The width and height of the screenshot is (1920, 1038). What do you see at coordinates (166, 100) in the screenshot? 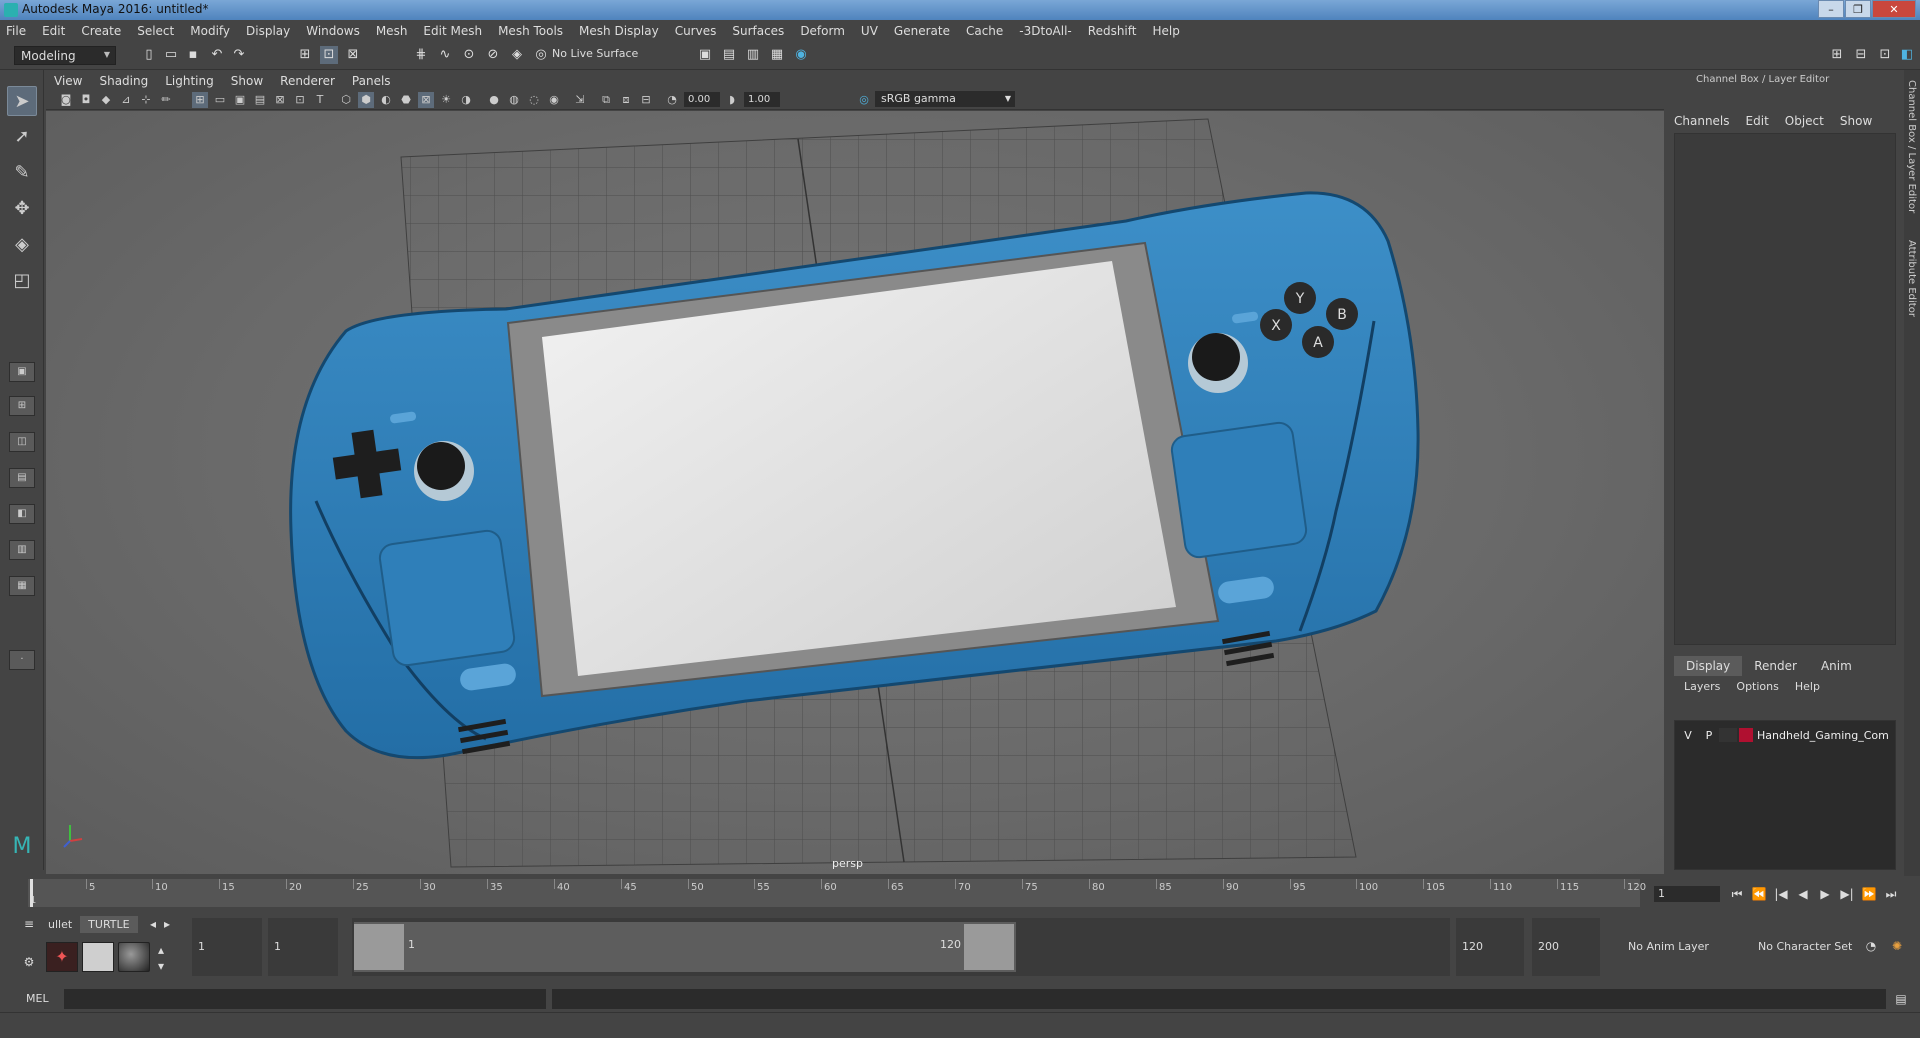
I see `grease-pencil-icon: ✏` at bounding box center [166, 100].